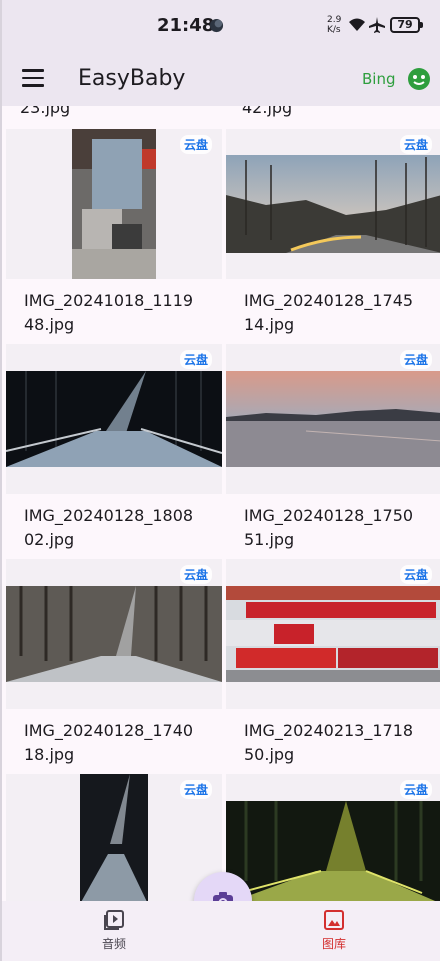 This screenshot has height=961, width=440. I want to click on moon-icon, so click(216, 25).